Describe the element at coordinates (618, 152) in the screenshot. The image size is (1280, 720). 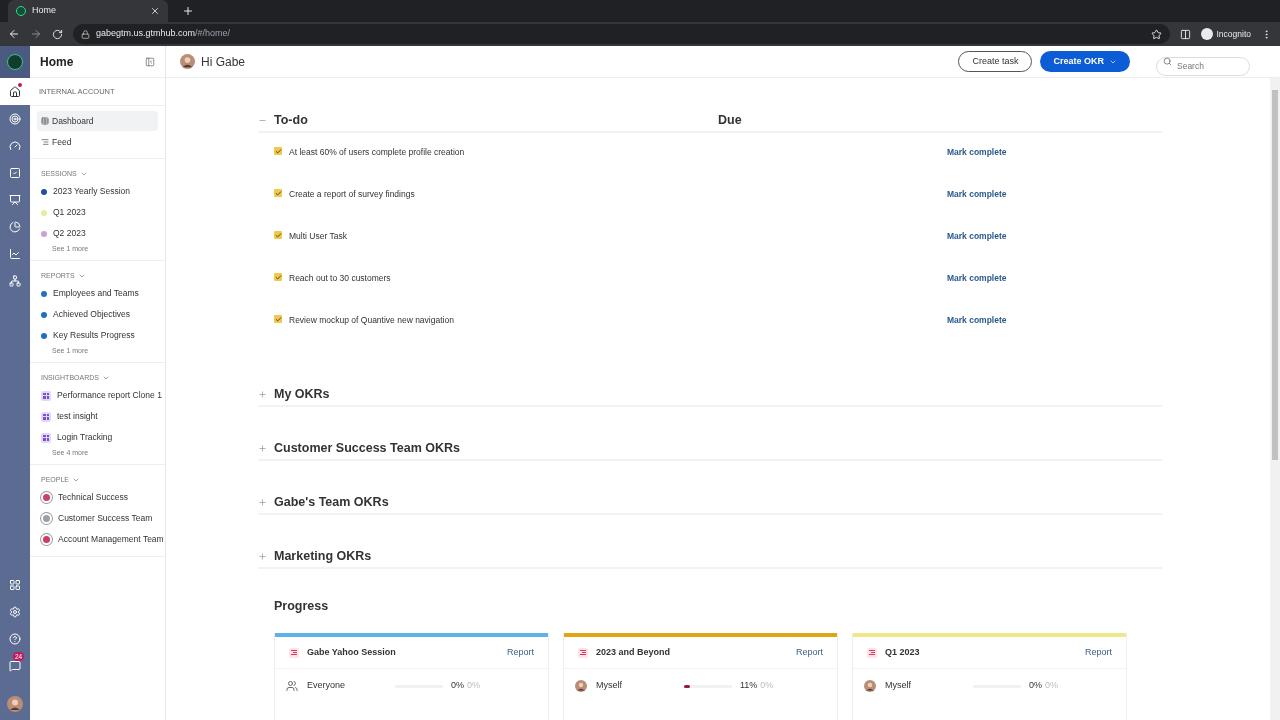
I see `task-title: At least 60% of users complete profile creation` at that location.